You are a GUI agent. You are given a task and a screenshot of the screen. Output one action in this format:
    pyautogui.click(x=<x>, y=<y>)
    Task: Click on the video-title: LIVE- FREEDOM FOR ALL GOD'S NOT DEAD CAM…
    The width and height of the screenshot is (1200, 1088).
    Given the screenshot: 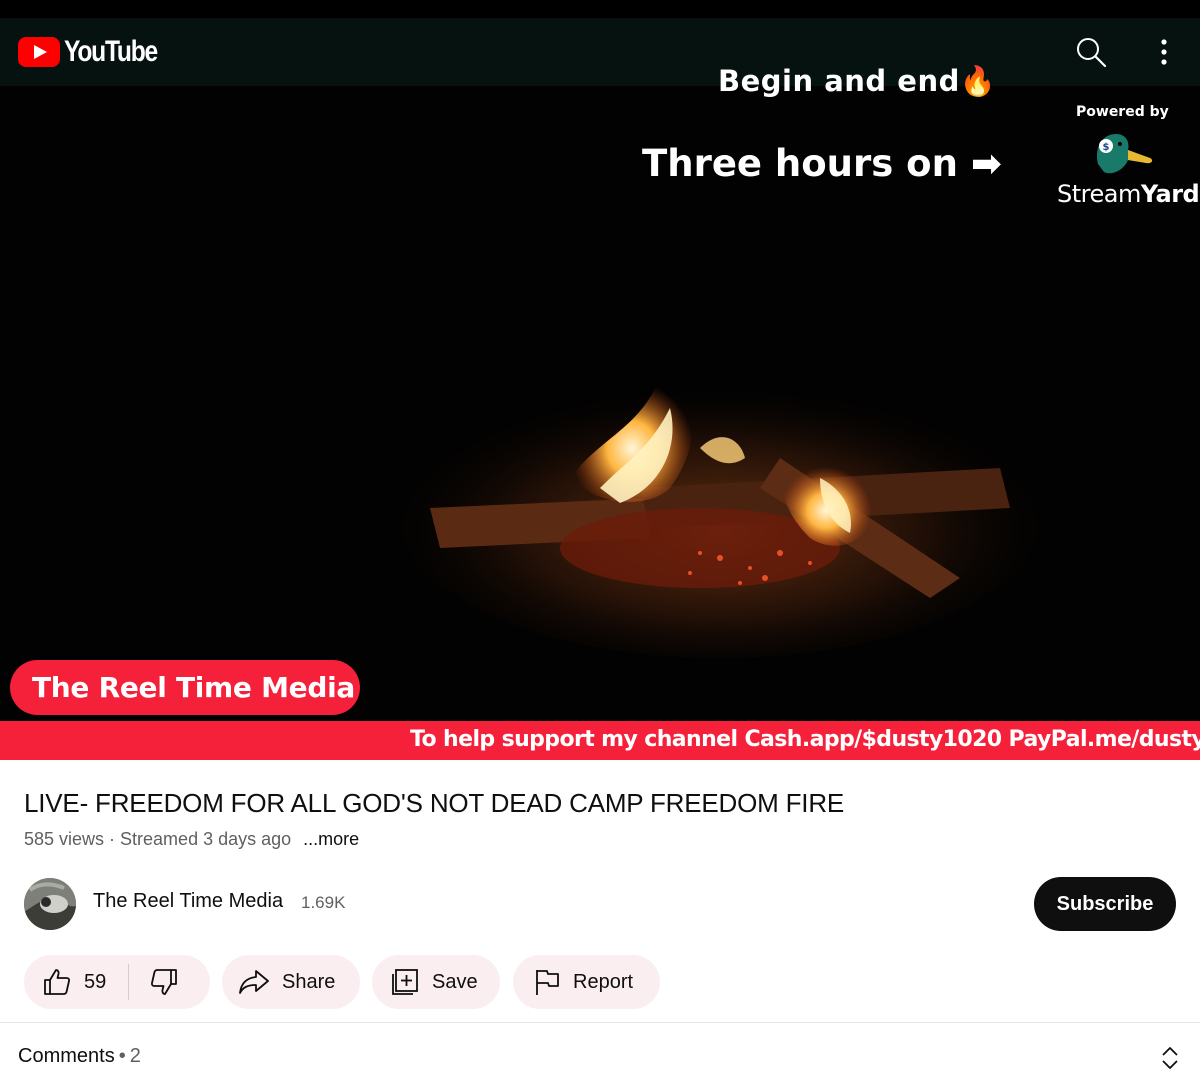 What is the action you would take?
    pyautogui.click(x=434, y=803)
    